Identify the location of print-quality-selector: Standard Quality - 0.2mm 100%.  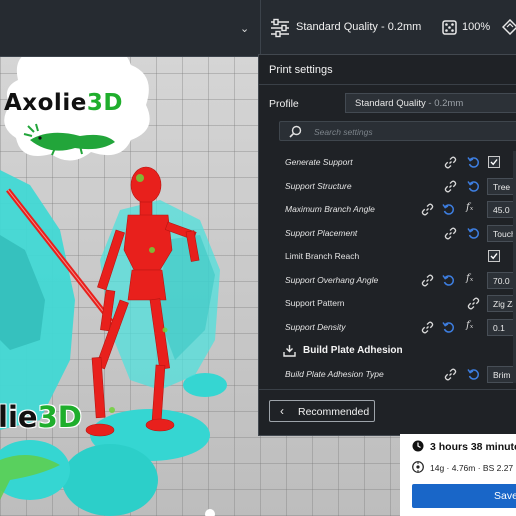
(389, 28).